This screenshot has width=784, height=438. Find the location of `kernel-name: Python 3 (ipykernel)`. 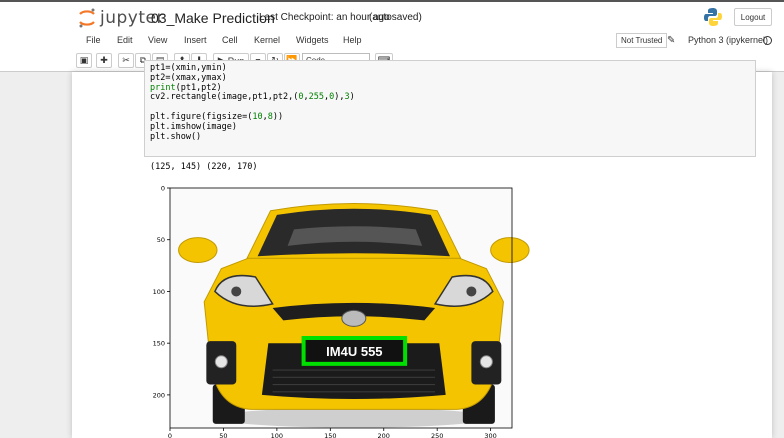

kernel-name: Python 3 (ipykernel) is located at coordinates (728, 40).